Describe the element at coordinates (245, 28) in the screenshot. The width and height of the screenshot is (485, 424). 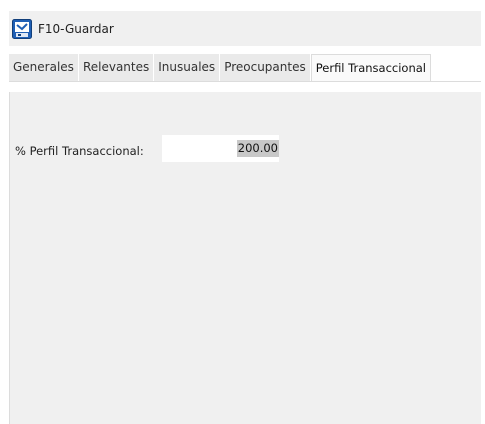
I see `toolbar: F10-Guardar` at that location.